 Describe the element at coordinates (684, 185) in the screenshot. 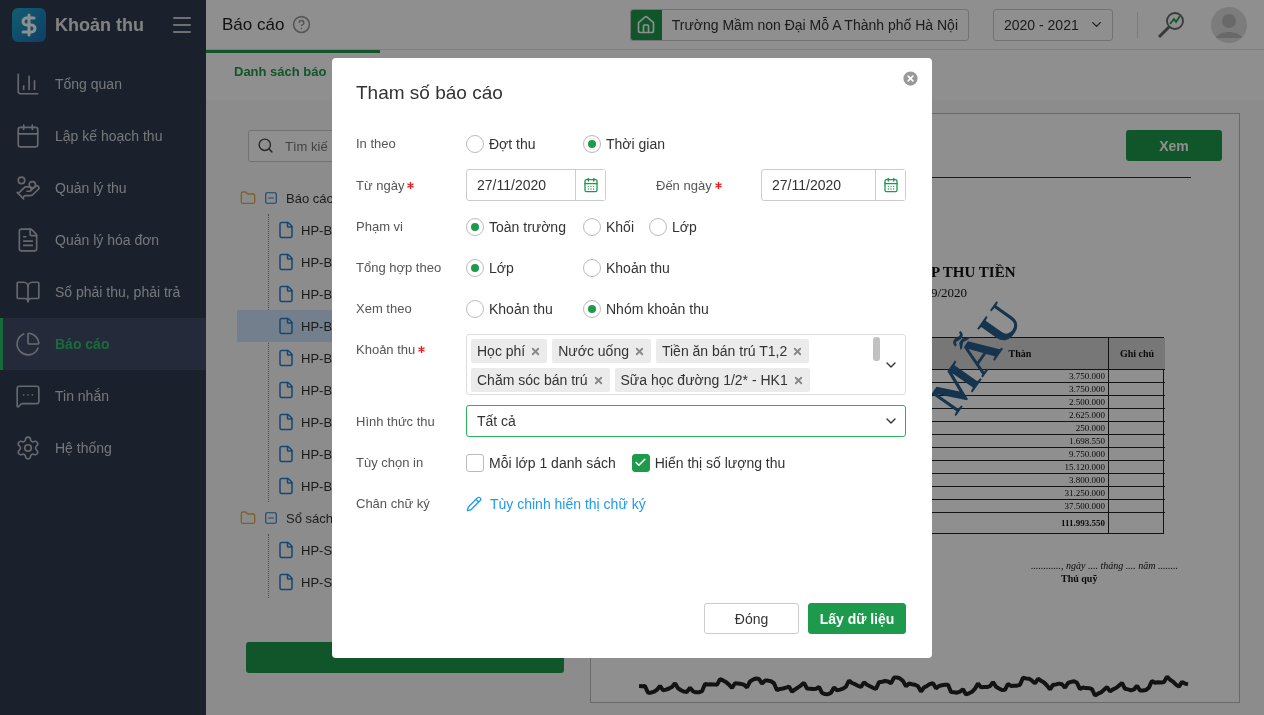

I see `field-label: Đến ngày` at that location.